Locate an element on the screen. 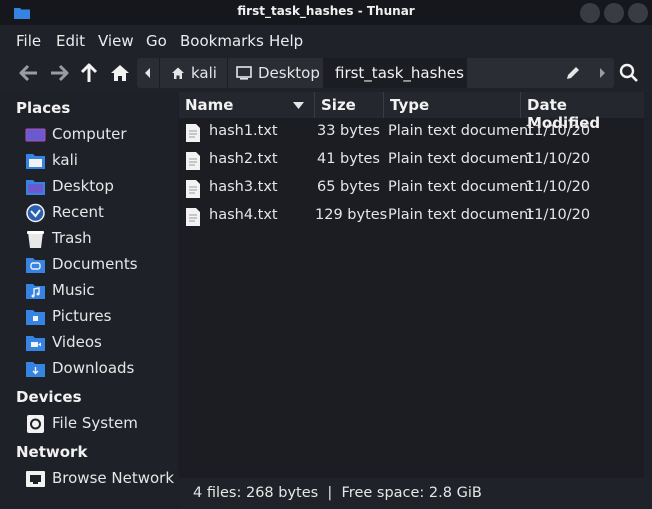 Image resolution: width=652 pixels, height=509 pixels. crumb-current-folder: first_task_hashes is located at coordinates (395, 73).